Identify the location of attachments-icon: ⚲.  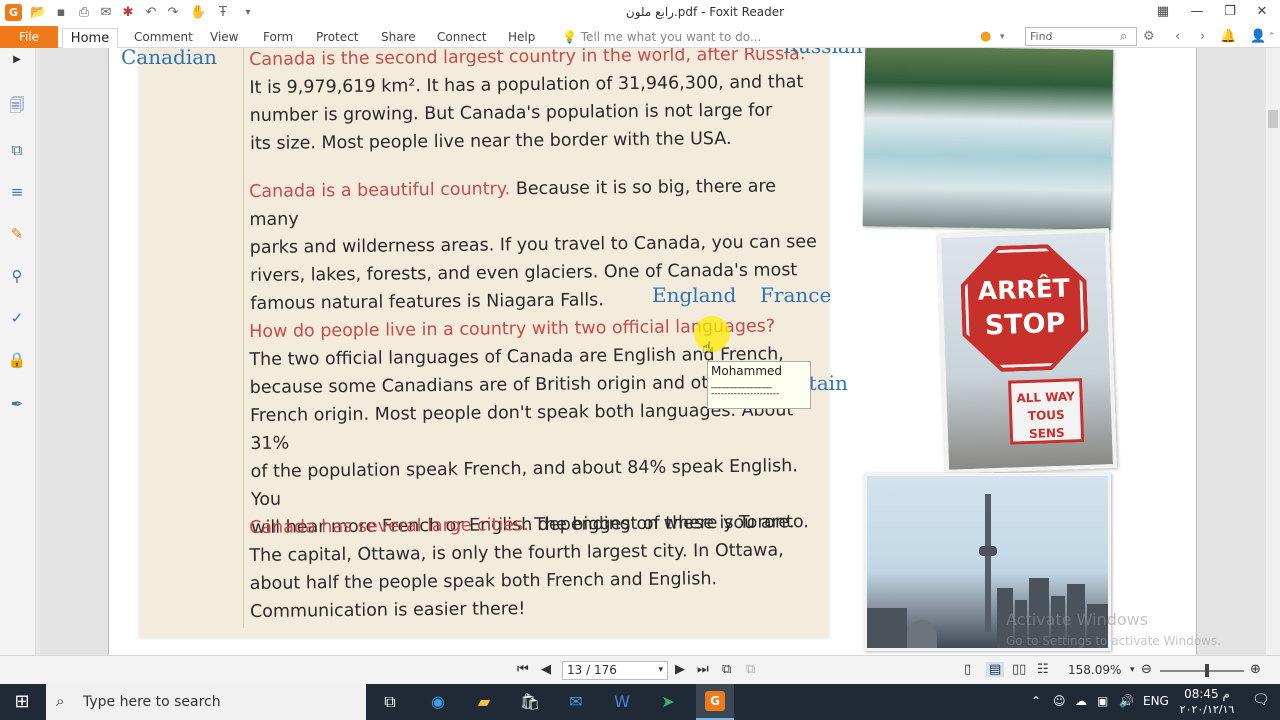
(17, 276).